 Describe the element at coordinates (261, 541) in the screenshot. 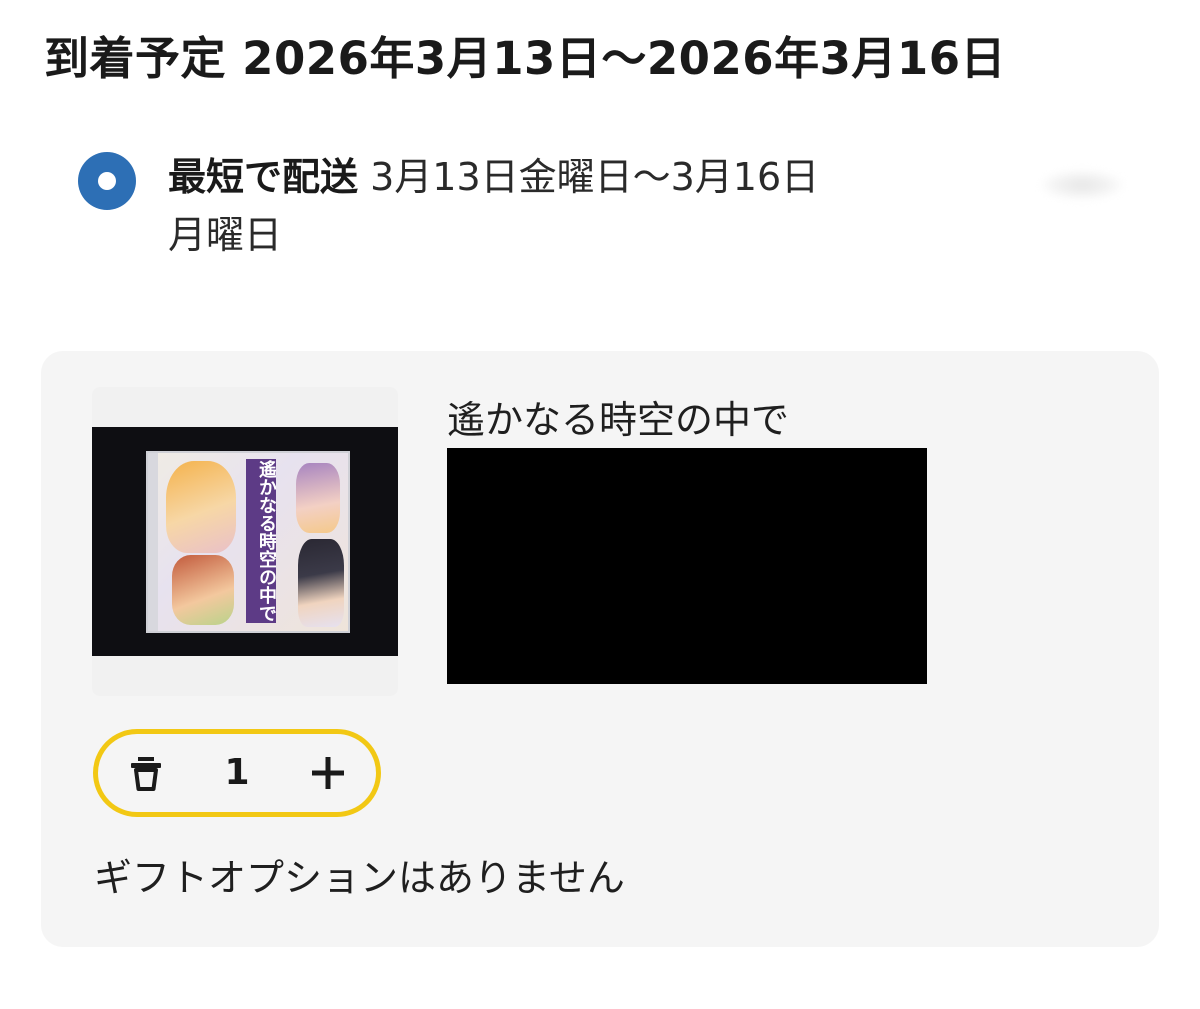

I see `cover-title-text: 遙かなる時空の中で` at that location.